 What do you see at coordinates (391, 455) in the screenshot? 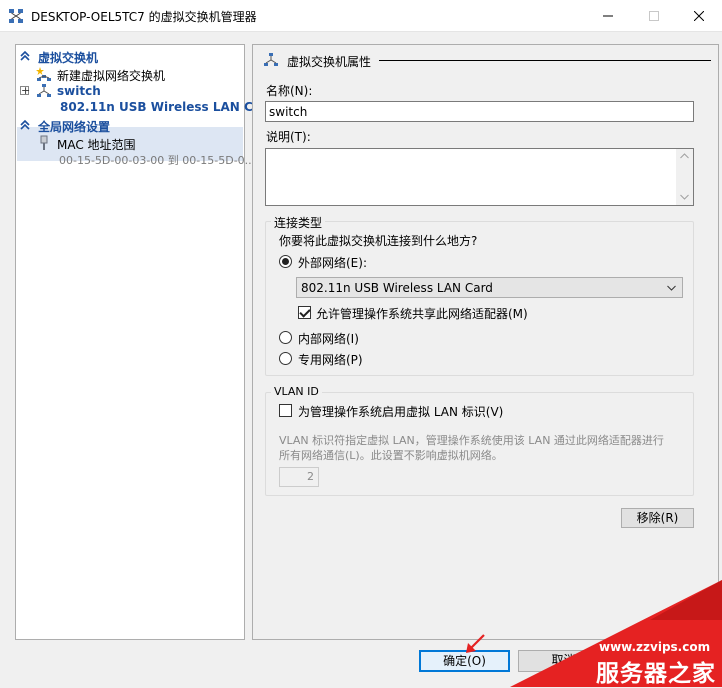
I see `vlan-description-line2: 所有网络通信(L)。此设置不影响虚拟机网络。` at bounding box center [391, 455].